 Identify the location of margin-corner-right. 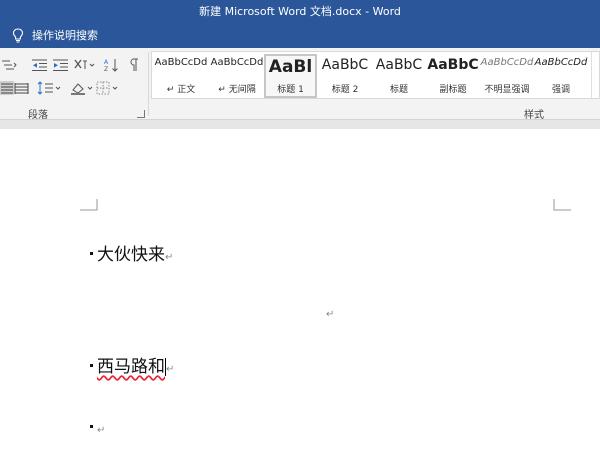
(562, 205).